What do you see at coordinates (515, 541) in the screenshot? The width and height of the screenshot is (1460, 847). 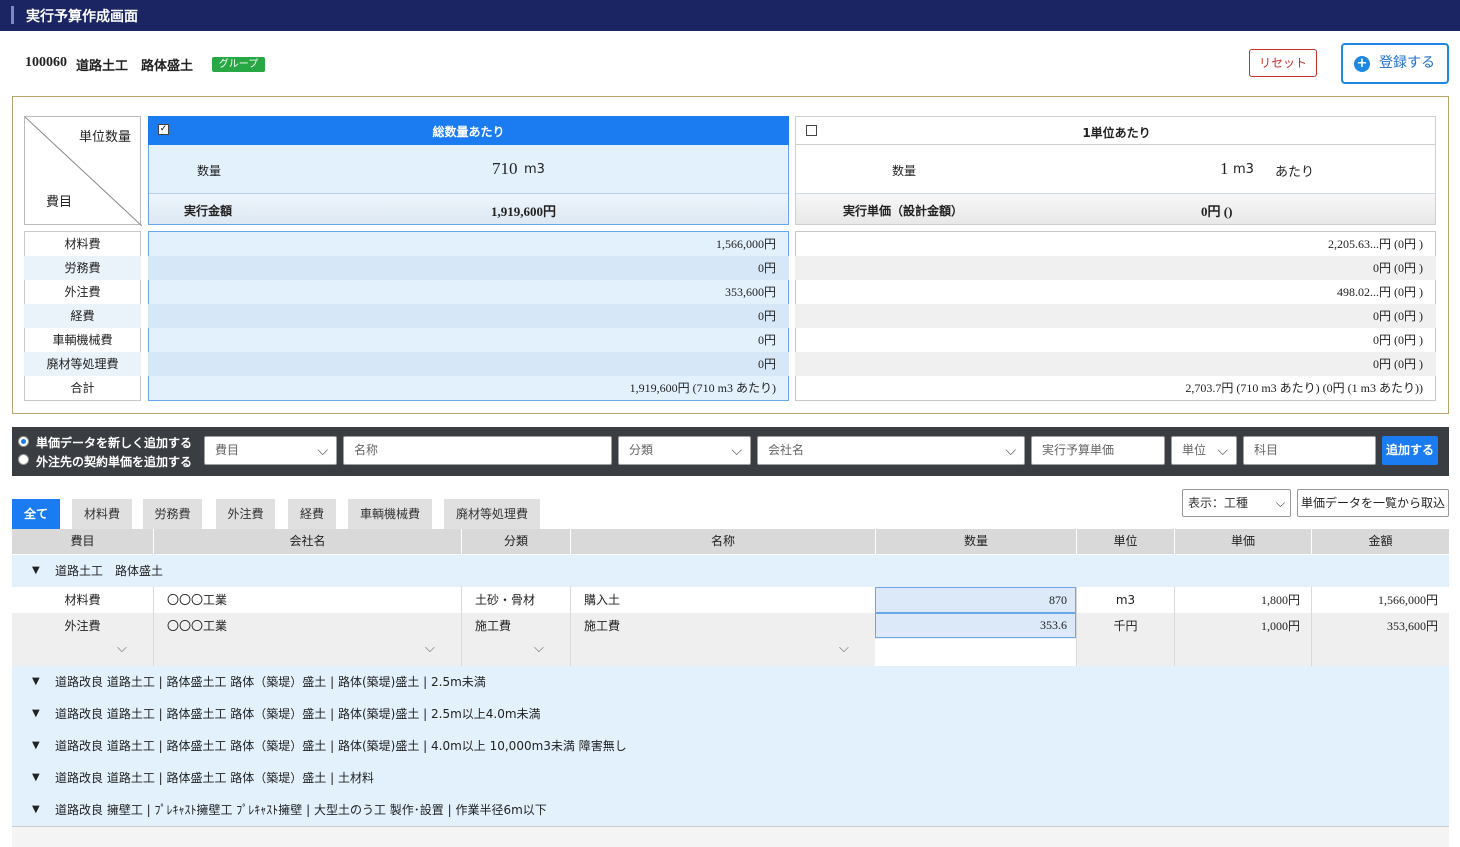 I see `col-bunrui: 分類` at bounding box center [515, 541].